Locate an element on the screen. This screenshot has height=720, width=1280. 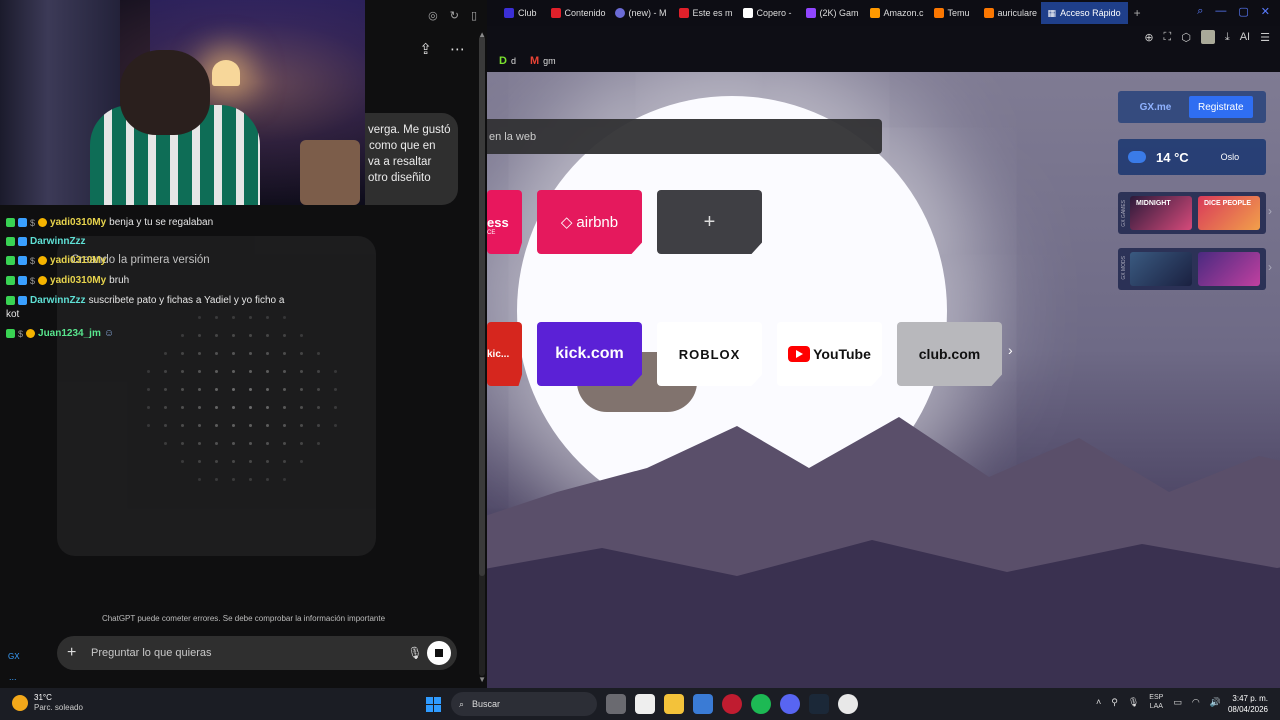
tab-amazon: Amazon.c is located at coordinates (895, 13).